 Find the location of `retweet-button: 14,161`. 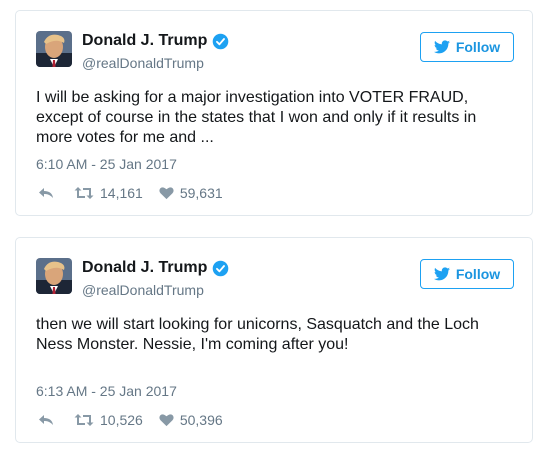

retweet-button: 14,161 is located at coordinates (108, 193).